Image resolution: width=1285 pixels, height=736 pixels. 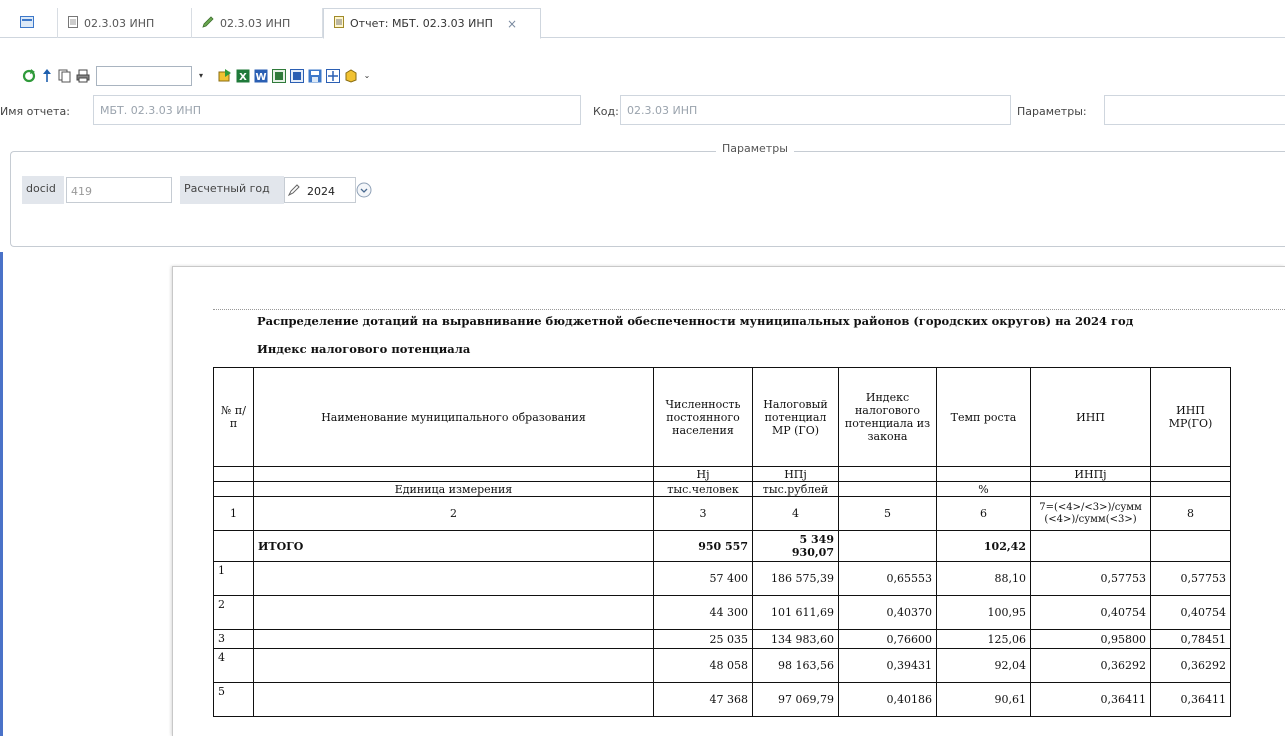 What do you see at coordinates (983, 417) in the screenshot?
I see `header-cell: Темп роста` at bounding box center [983, 417].